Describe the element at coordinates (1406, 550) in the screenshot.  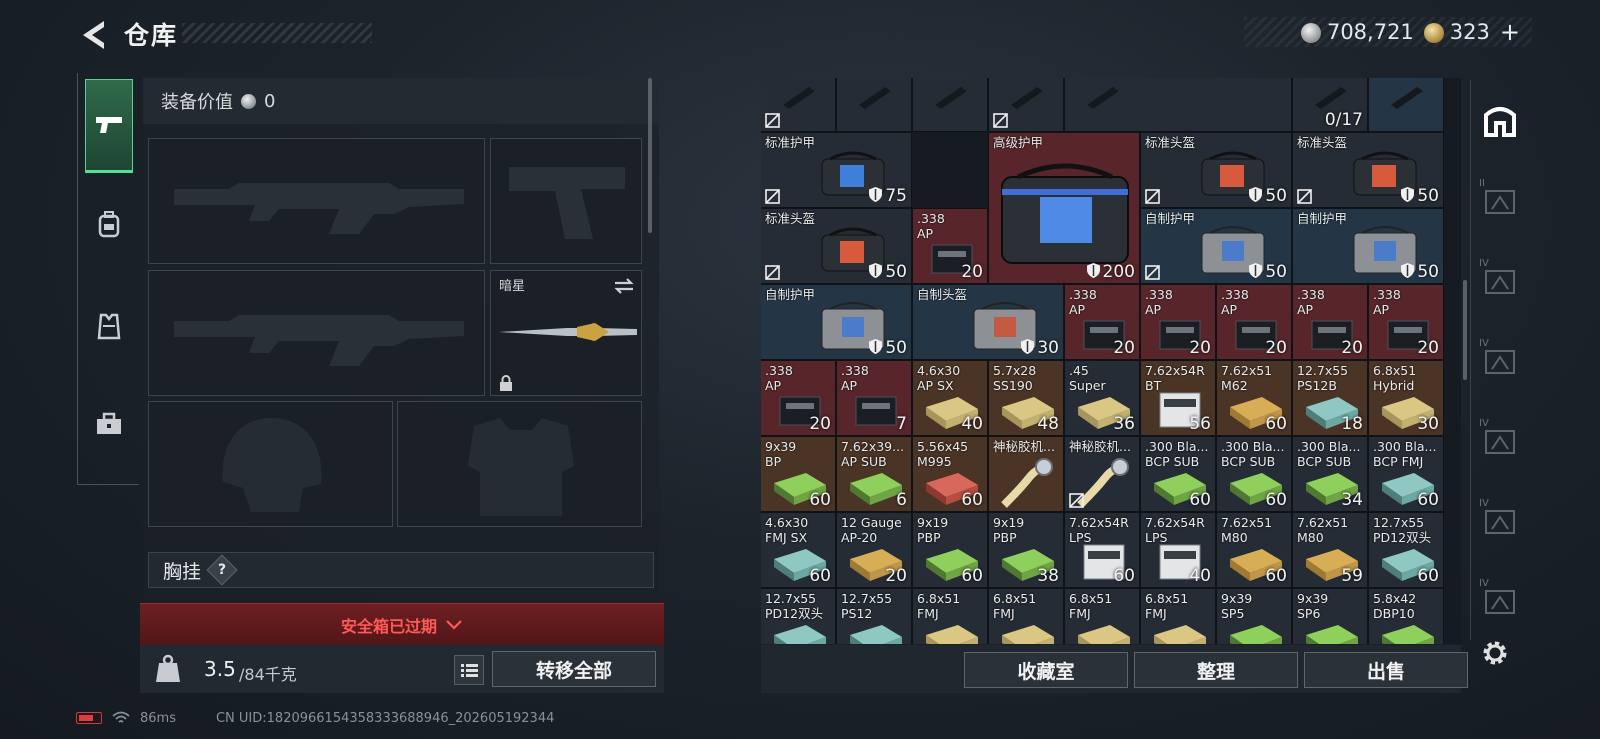
I see `inventory-item: 12.7x55 PD12双头 60` at that location.